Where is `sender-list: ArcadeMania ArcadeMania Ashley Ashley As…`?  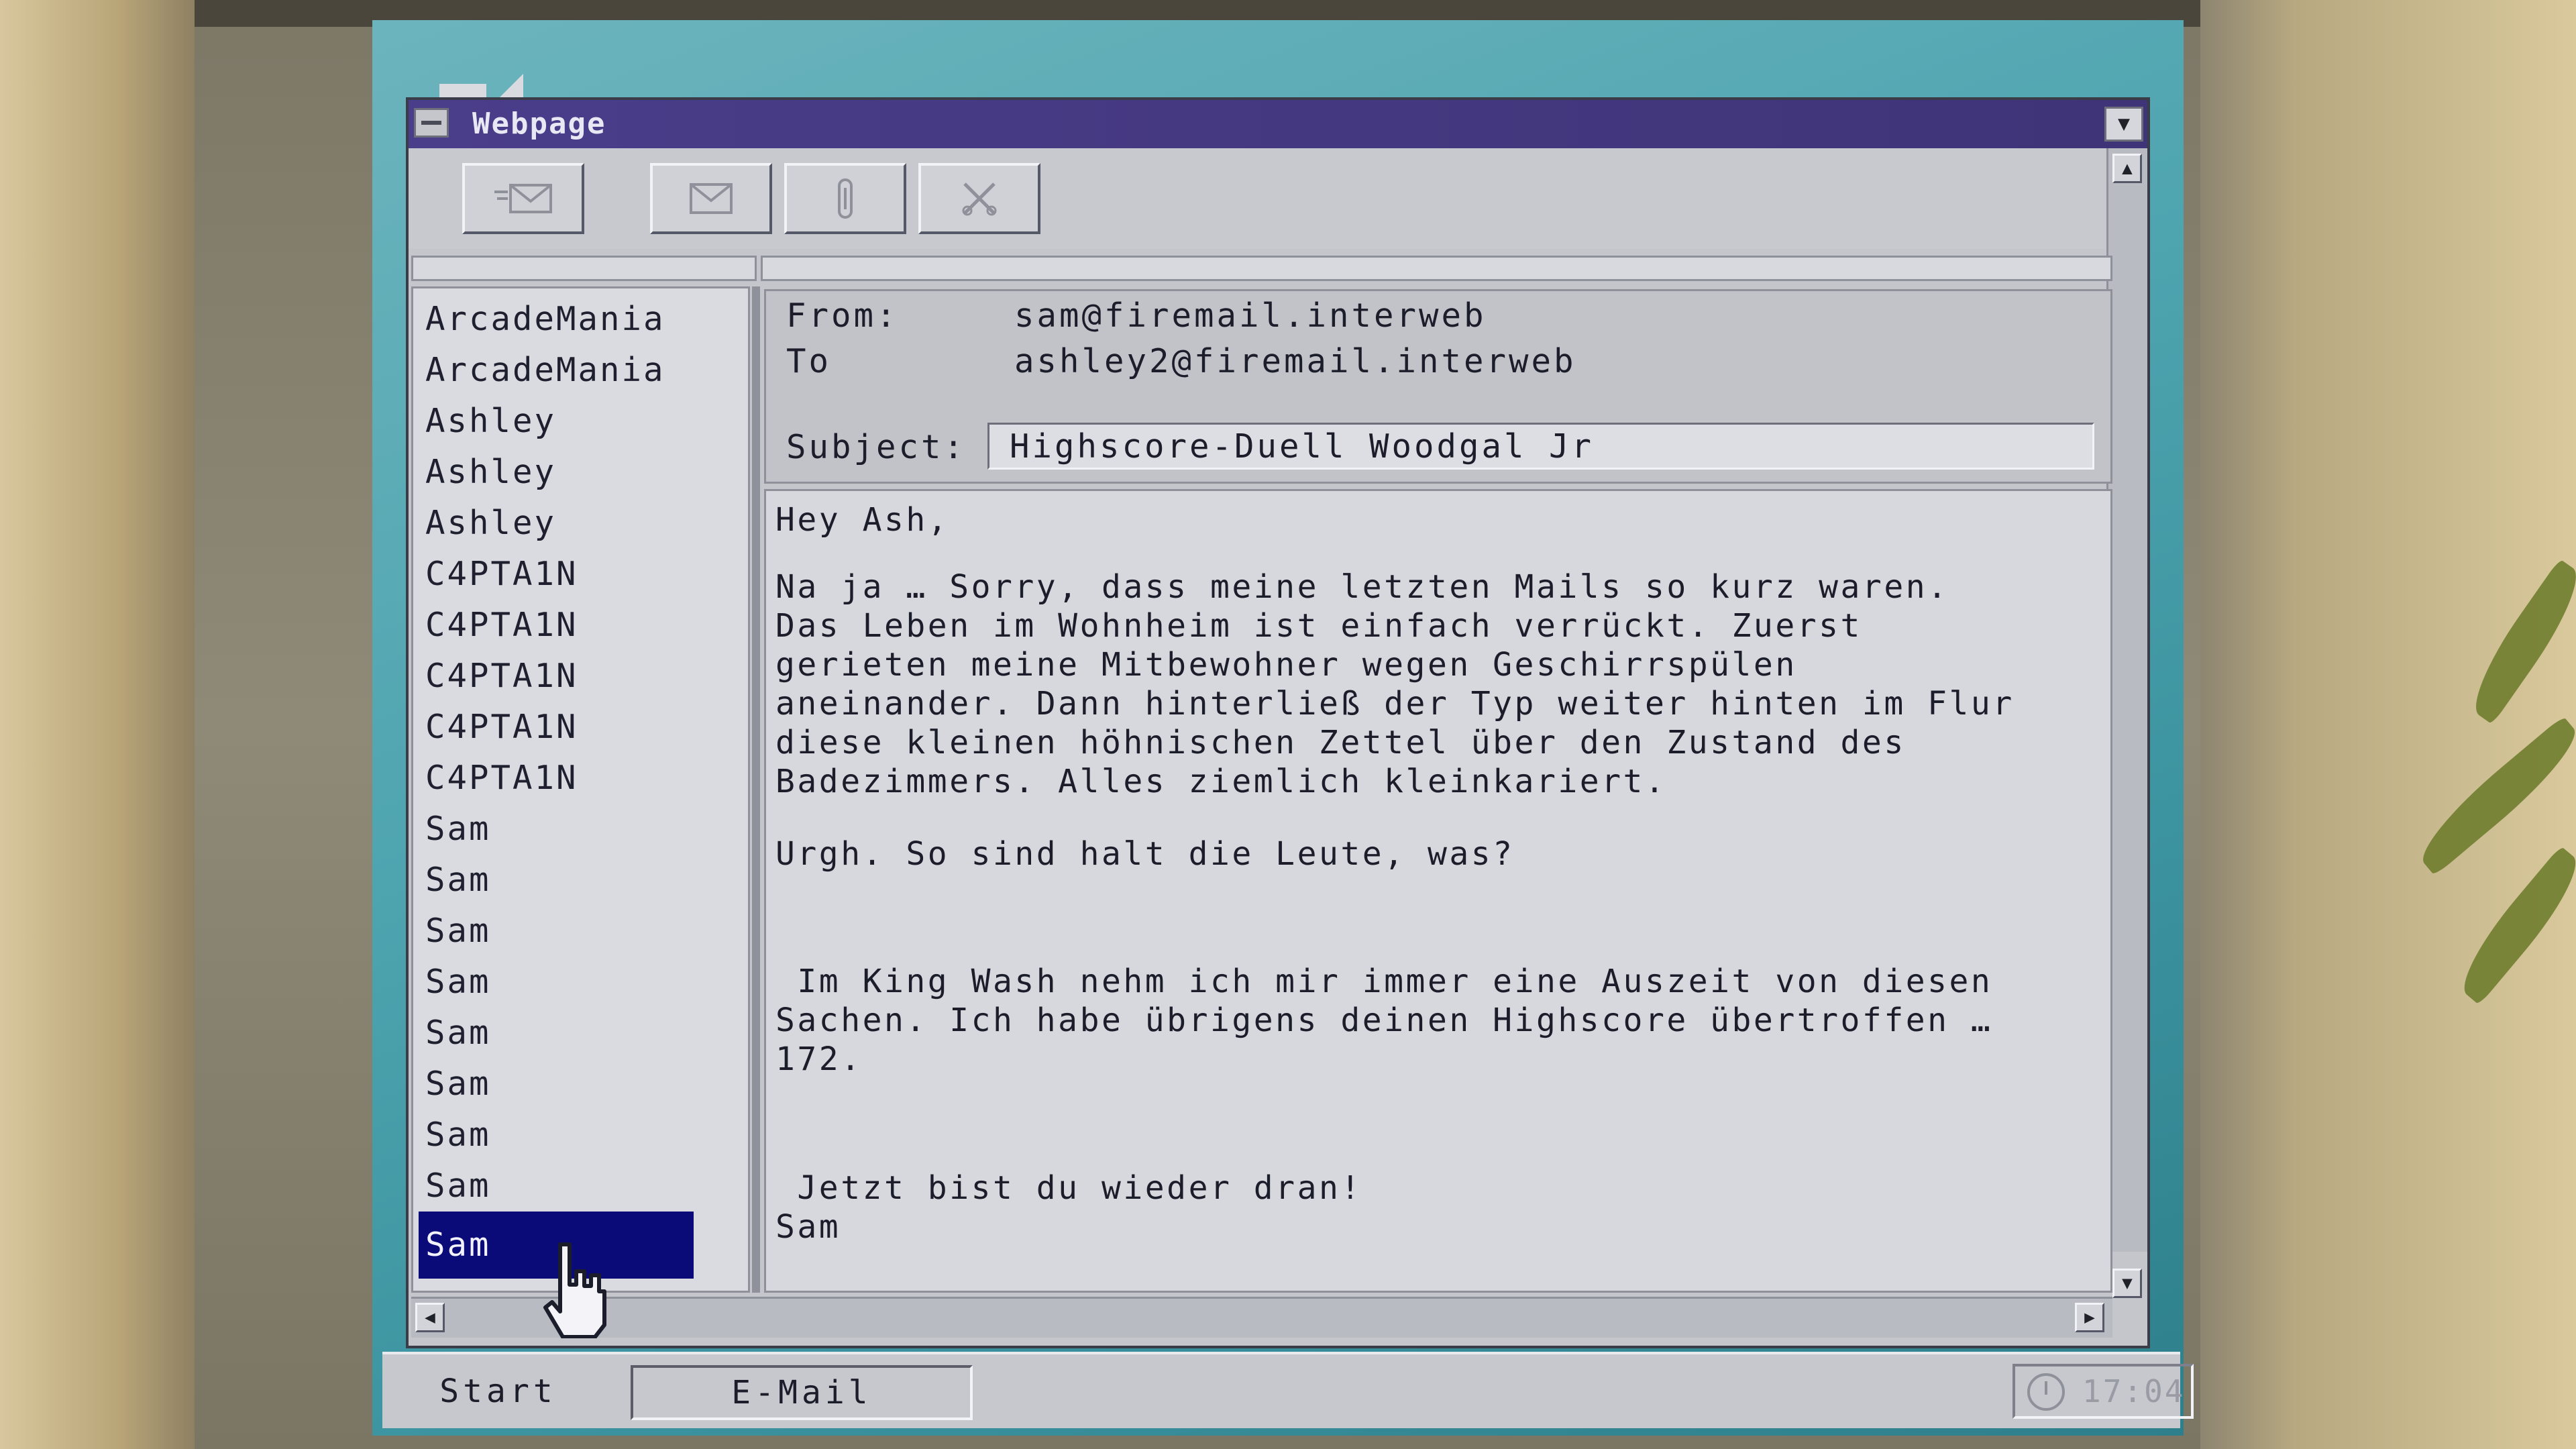
sender-list: ArcadeMania ArcadeMania Ashley Ashley As… is located at coordinates (580, 789).